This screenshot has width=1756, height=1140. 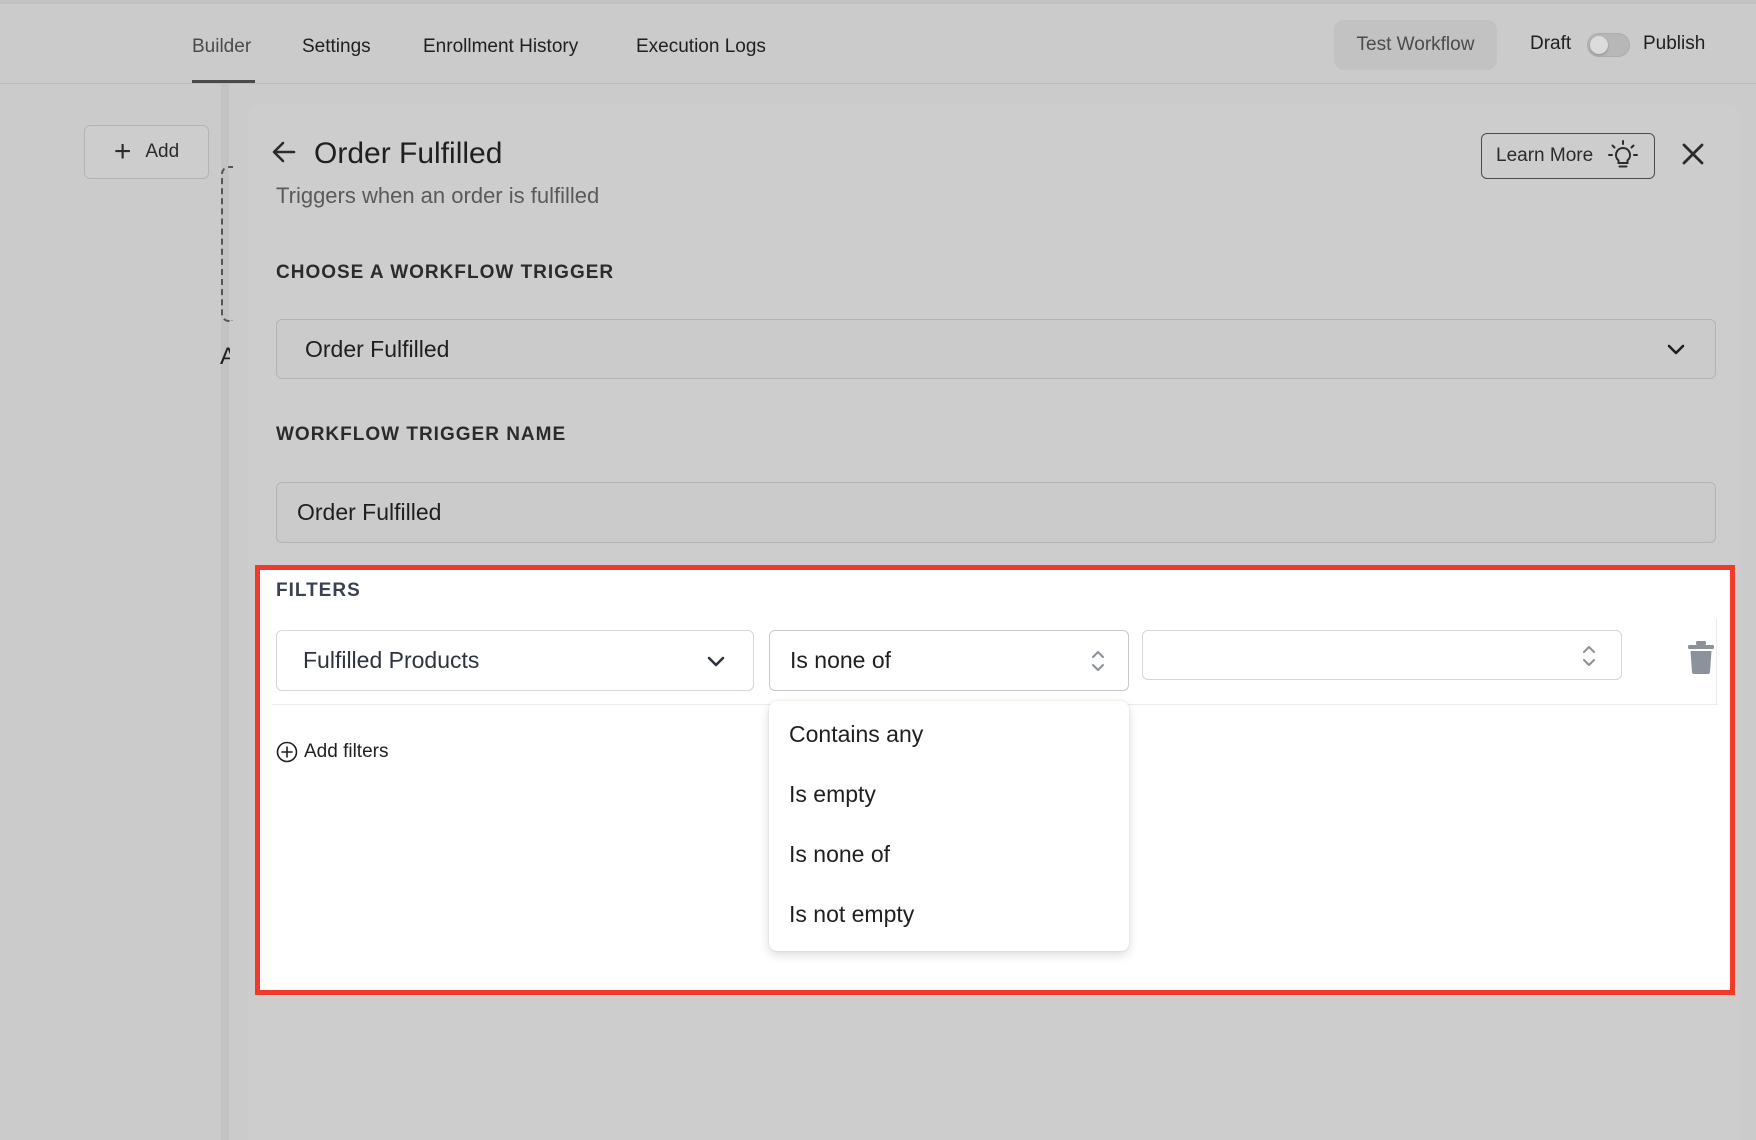 I want to click on toggle-knob, so click(x=1599, y=45).